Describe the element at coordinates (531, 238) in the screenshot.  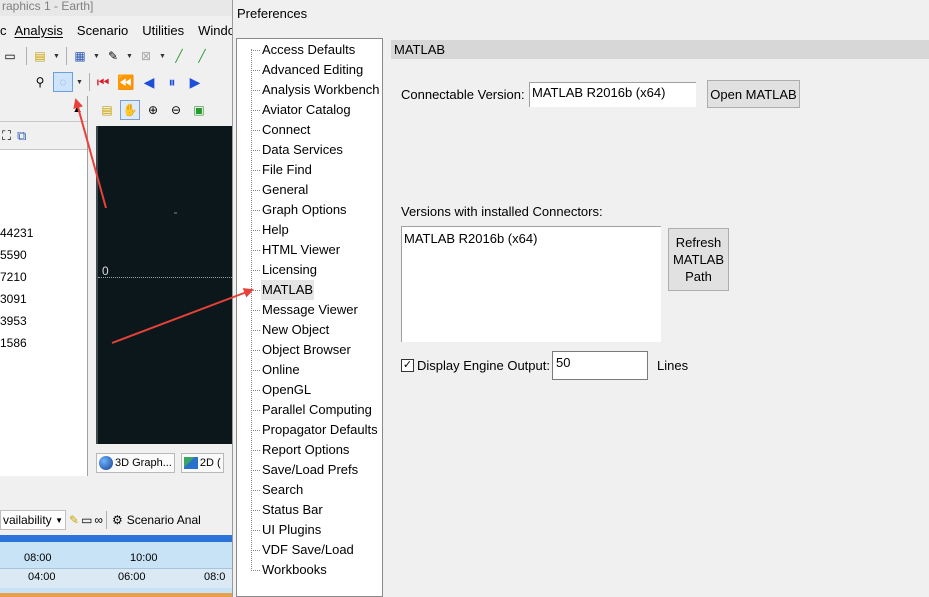
I see `list-item: MATLAB R2016b (x64)` at that location.